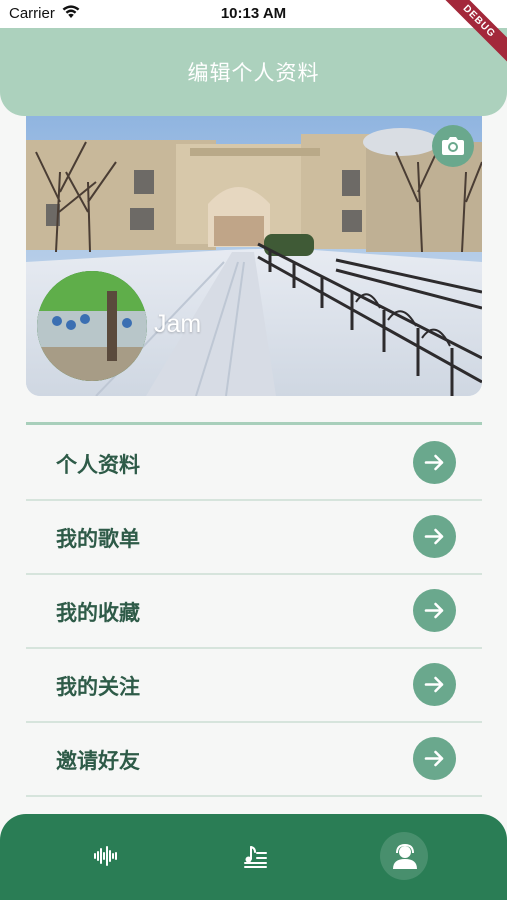 The width and height of the screenshot is (507, 900). Describe the element at coordinates (98, 465) in the screenshot. I see `menu-item-label: 个人资料` at that location.